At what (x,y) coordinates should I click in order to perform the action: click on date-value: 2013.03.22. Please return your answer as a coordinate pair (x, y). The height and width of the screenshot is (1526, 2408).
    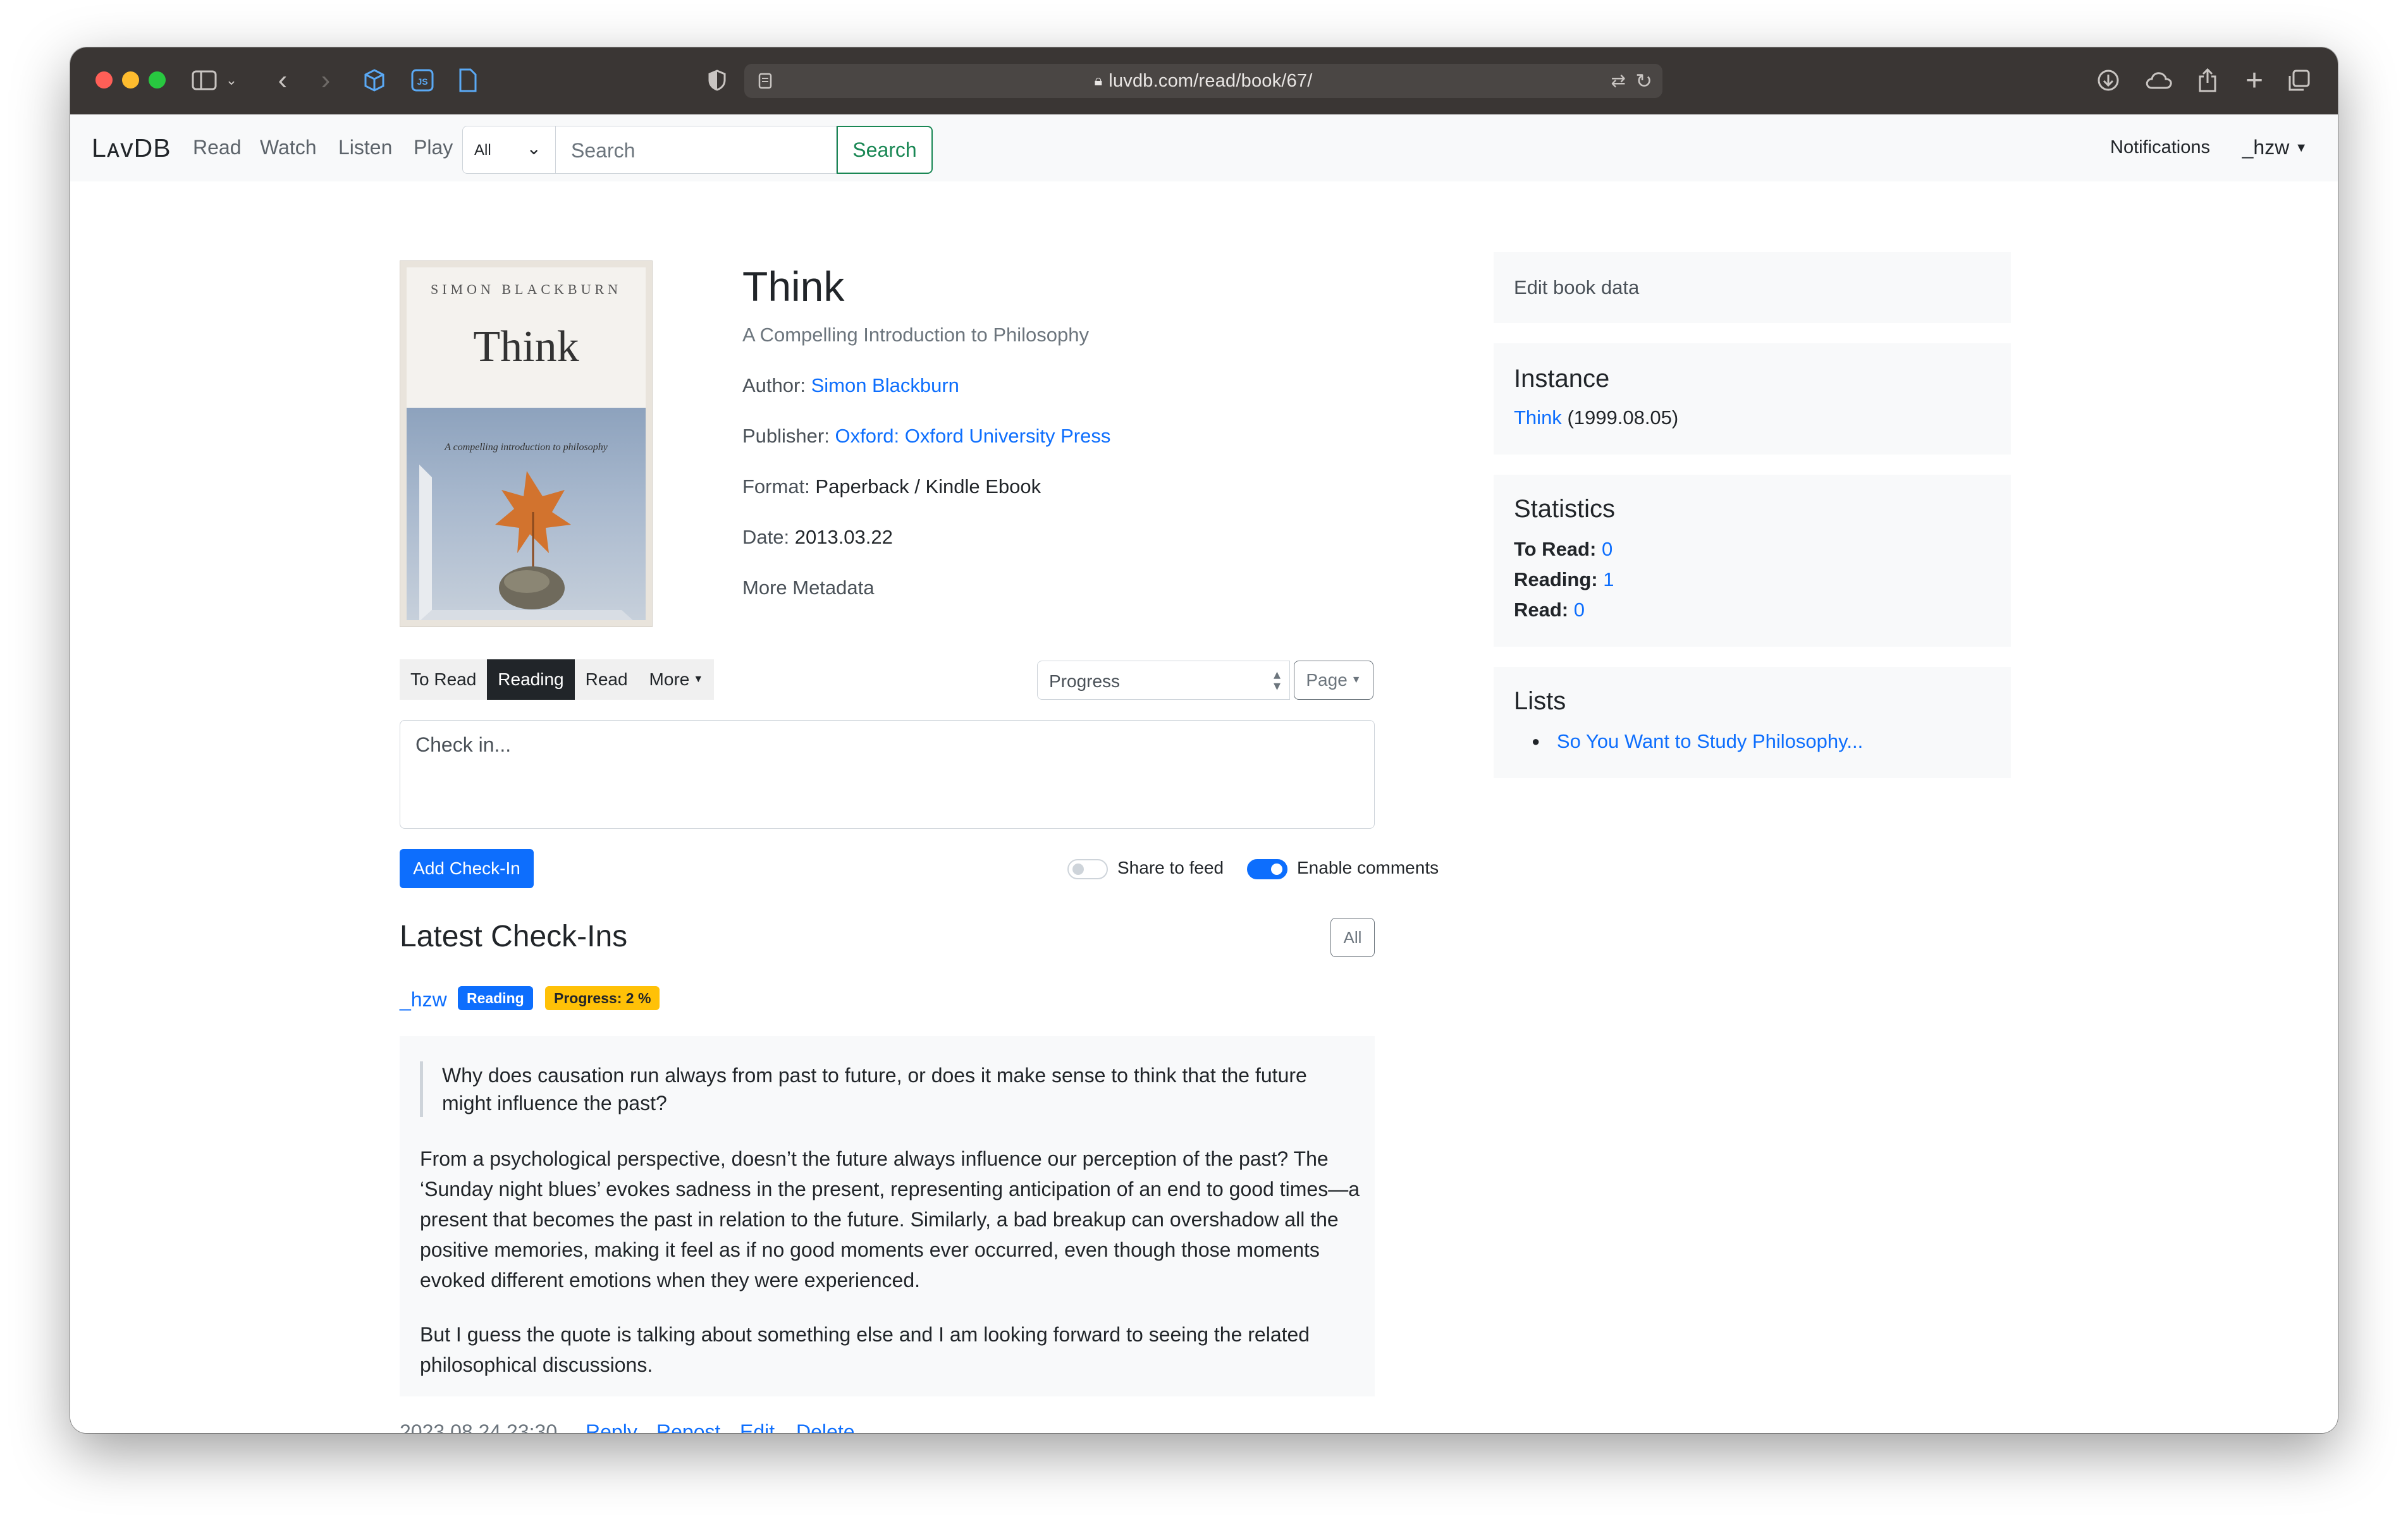
    Looking at the image, I should click on (843, 537).